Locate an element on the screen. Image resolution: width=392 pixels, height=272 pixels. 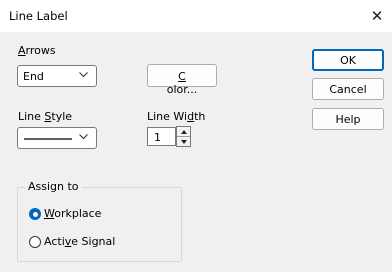
line-width-input: 1 is located at coordinates (161, 136).